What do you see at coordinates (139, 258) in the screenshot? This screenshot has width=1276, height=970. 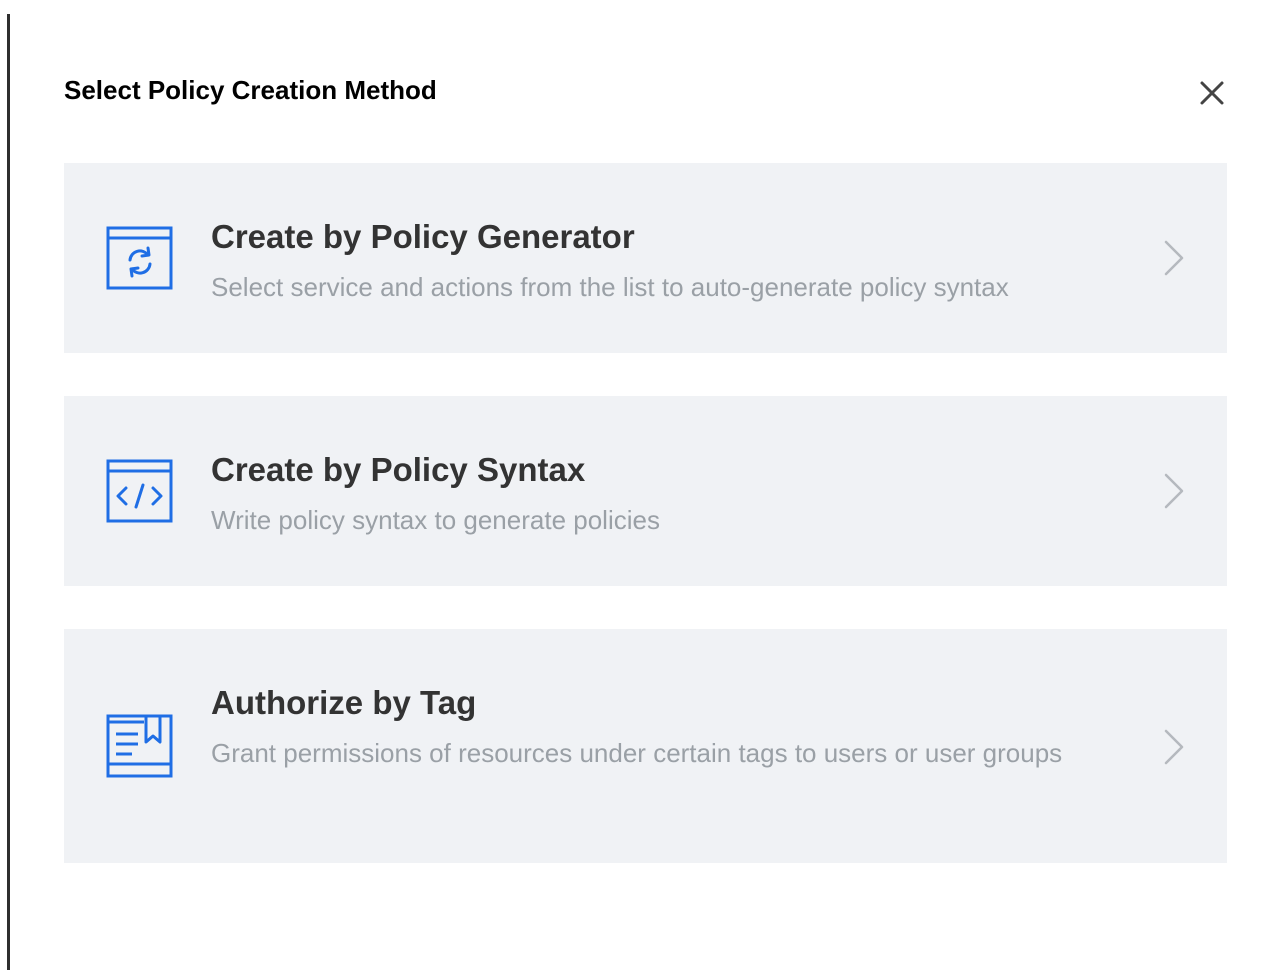 I see `policy-generator-icon` at bounding box center [139, 258].